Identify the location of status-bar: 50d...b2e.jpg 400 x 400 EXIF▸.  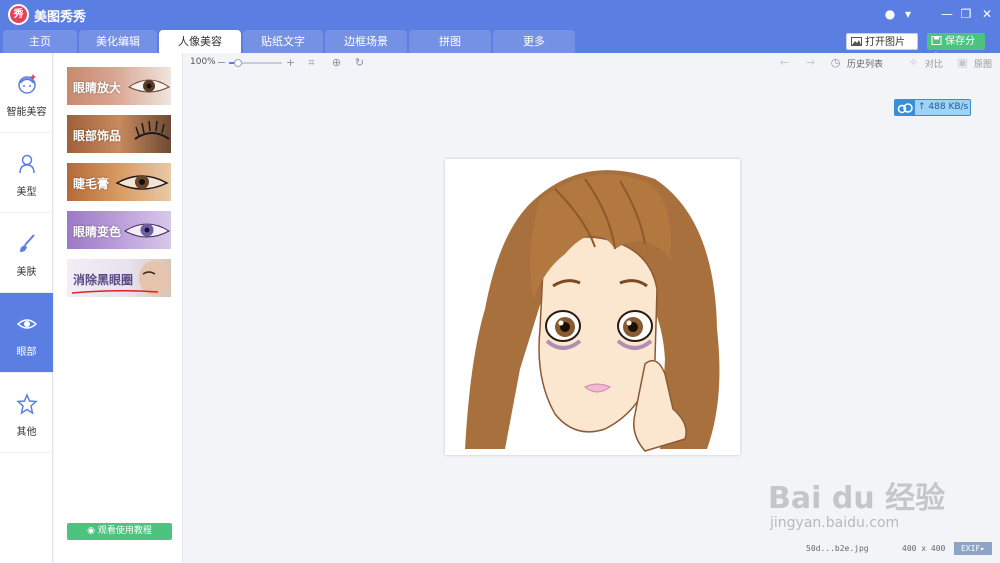
(592, 551).